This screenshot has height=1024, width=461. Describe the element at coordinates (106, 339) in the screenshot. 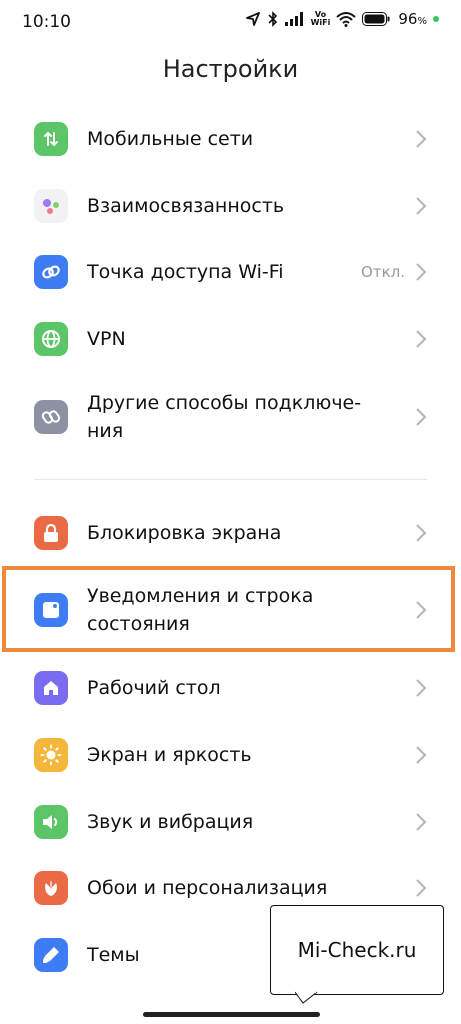

I see `settings-item-label: VPN` at that location.